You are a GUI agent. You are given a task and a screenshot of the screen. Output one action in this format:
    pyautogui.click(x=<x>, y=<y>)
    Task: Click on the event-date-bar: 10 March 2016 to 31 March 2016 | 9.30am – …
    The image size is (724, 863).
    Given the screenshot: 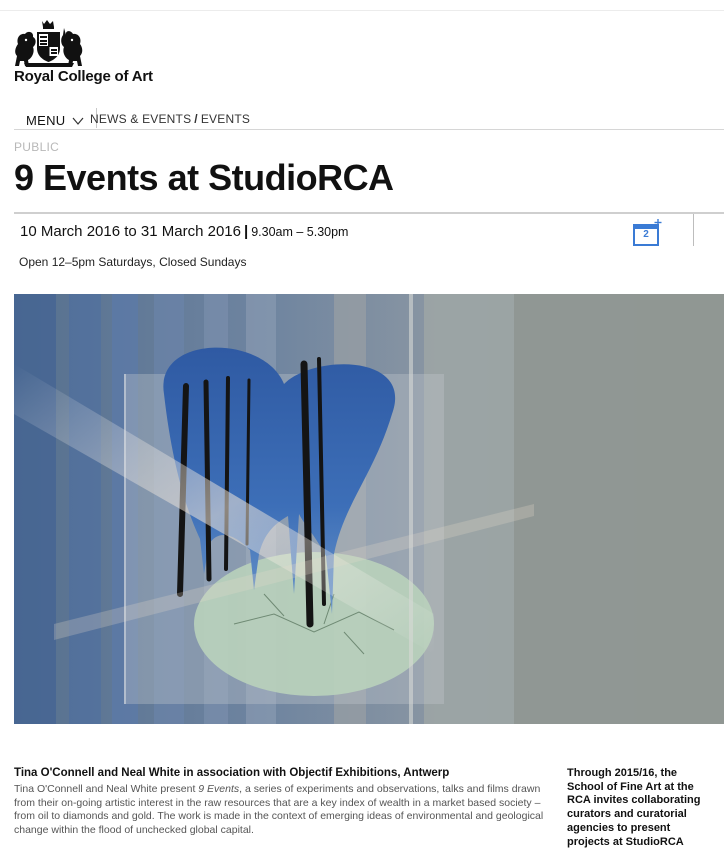 What is the action you would take?
    pyautogui.click(x=369, y=232)
    